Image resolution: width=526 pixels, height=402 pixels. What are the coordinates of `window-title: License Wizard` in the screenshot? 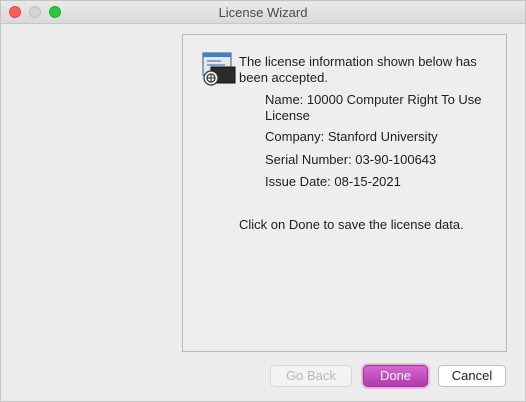 It's located at (263, 12).